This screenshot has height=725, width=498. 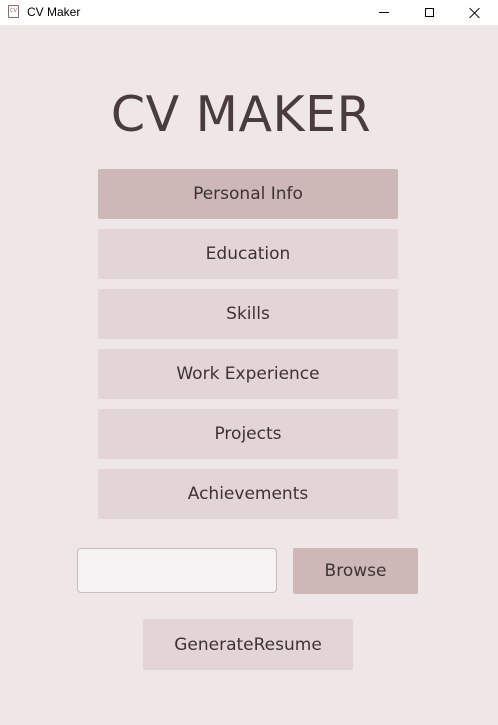 I want to click on window-titlebar: CV CV Maker, so click(x=249, y=12).